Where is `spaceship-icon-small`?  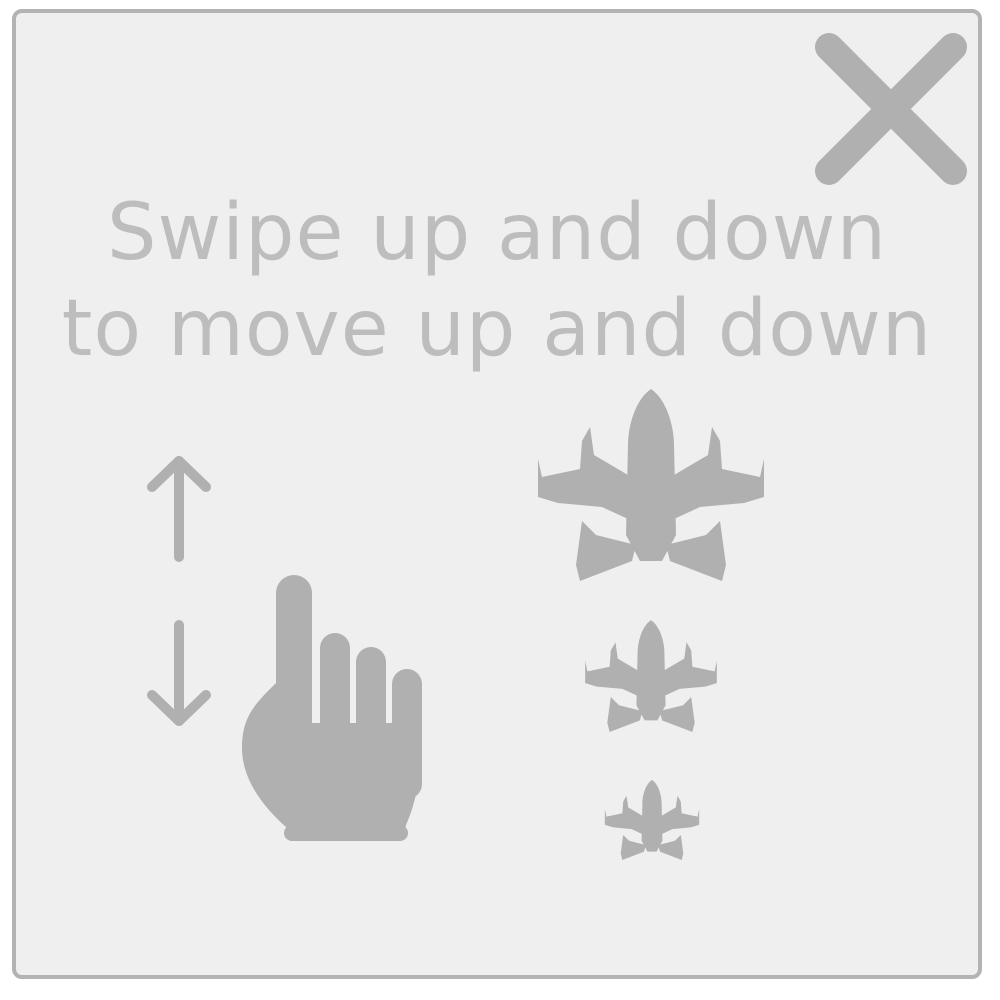 spaceship-icon-small is located at coordinates (652, 819).